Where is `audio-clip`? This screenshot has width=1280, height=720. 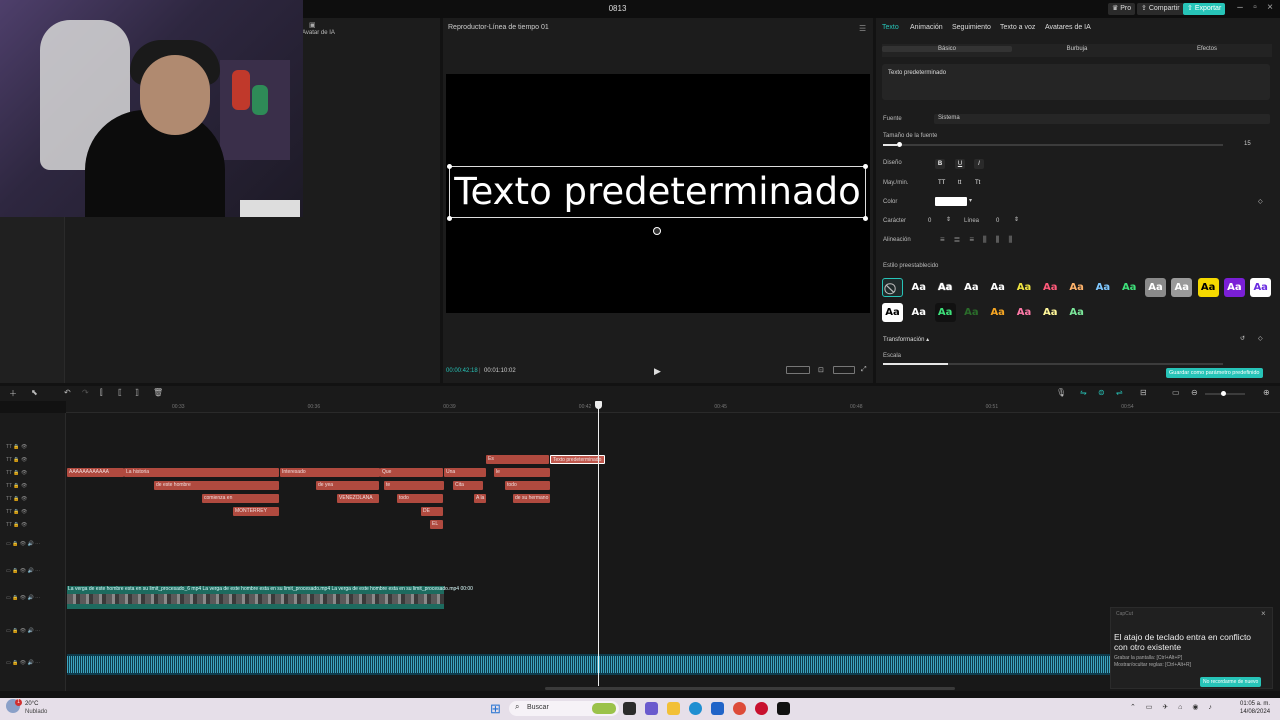
audio-clip is located at coordinates (588, 664).